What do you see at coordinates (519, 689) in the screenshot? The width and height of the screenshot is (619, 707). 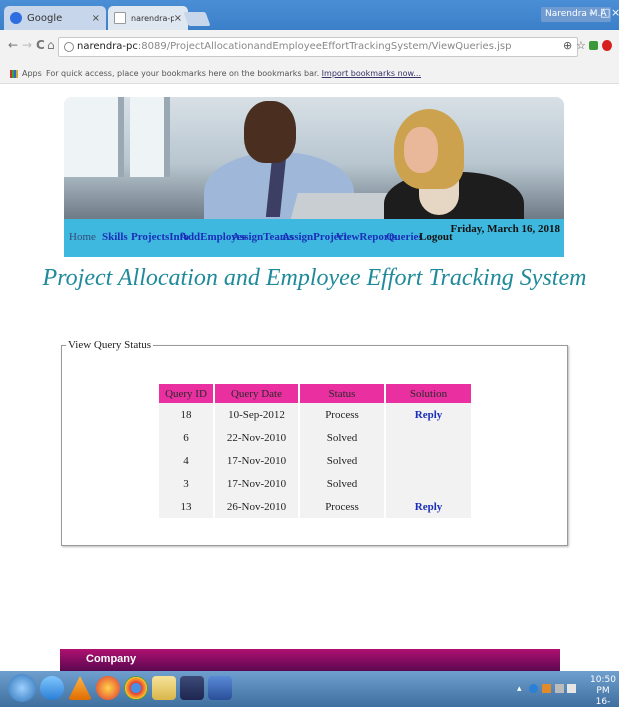 I see `tray-show-icons-icon: ▴` at bounding box center [519, 689].